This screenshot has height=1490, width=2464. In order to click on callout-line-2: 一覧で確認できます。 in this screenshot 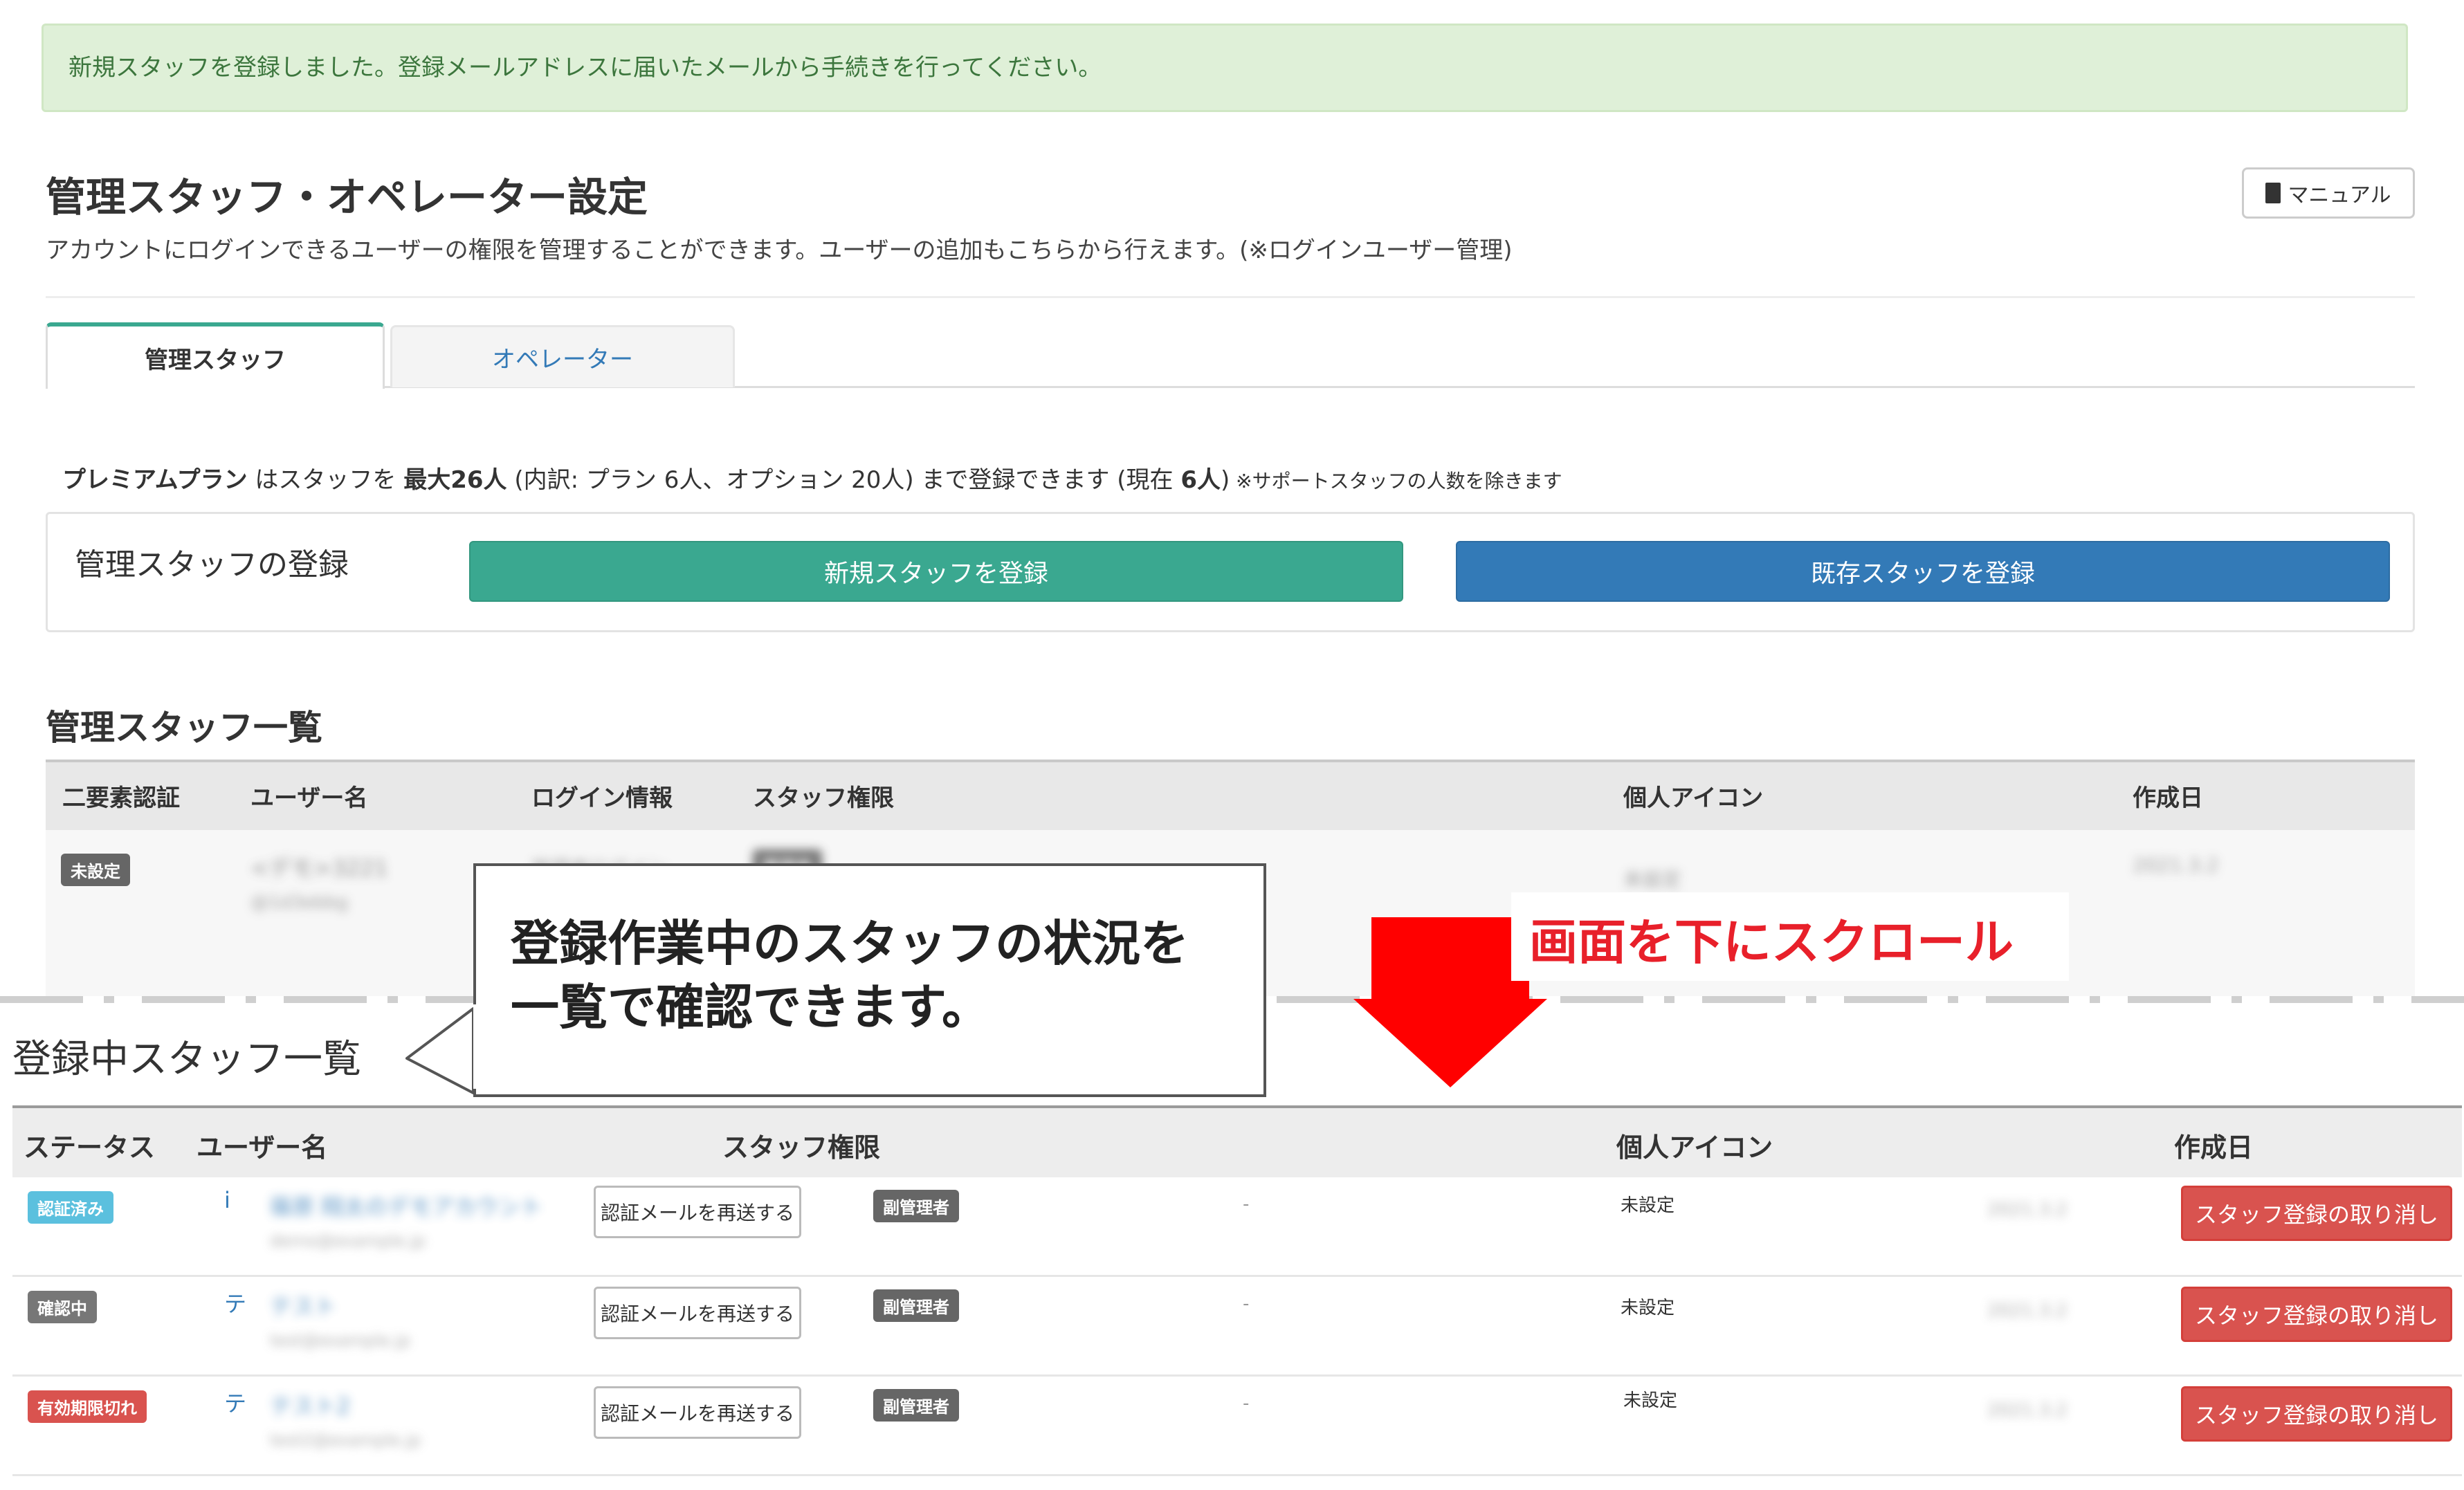, I will do `click(750, 1007)`.